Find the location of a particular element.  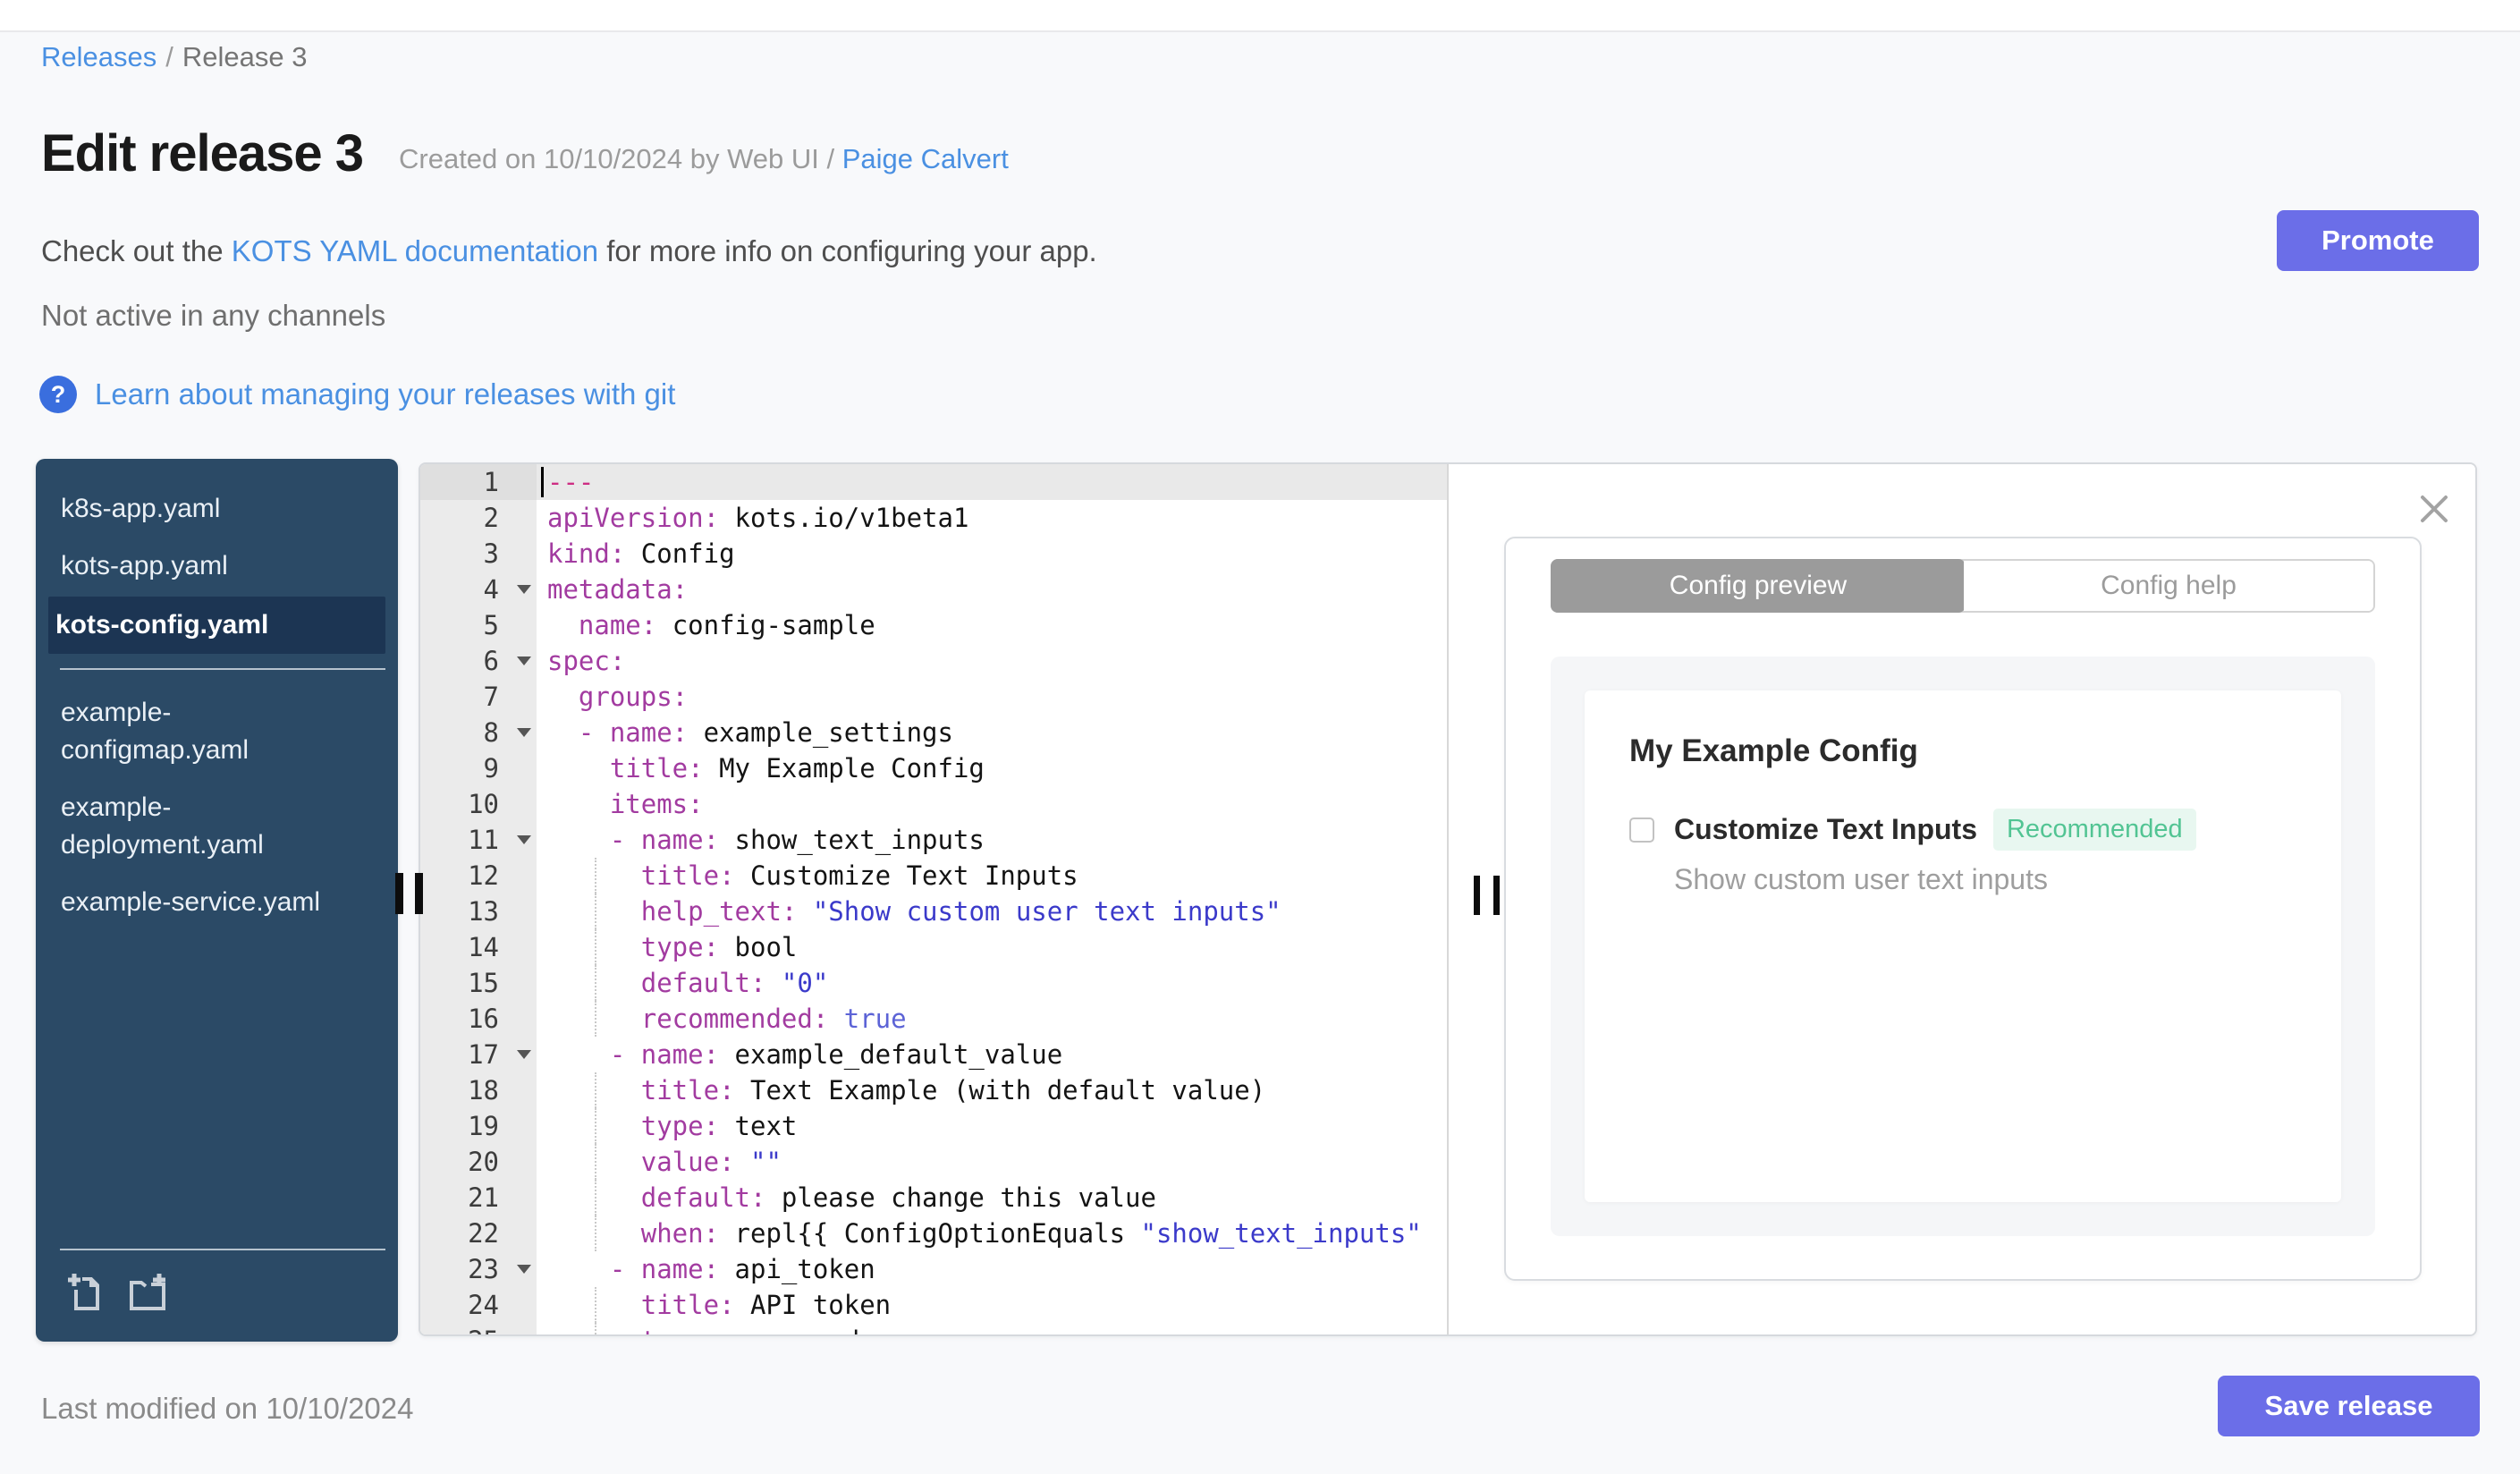

text-cursor is located at coordinates (542, 482).